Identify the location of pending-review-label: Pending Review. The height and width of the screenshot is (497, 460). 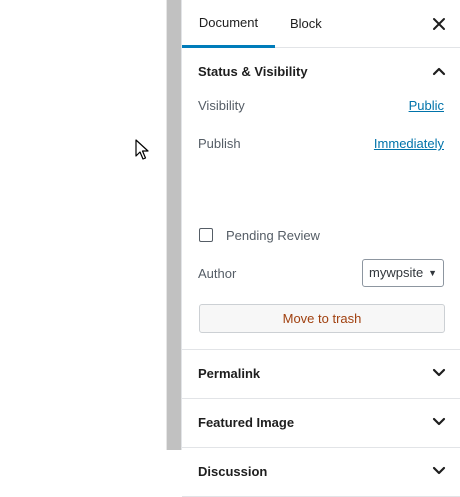
(273, 235).